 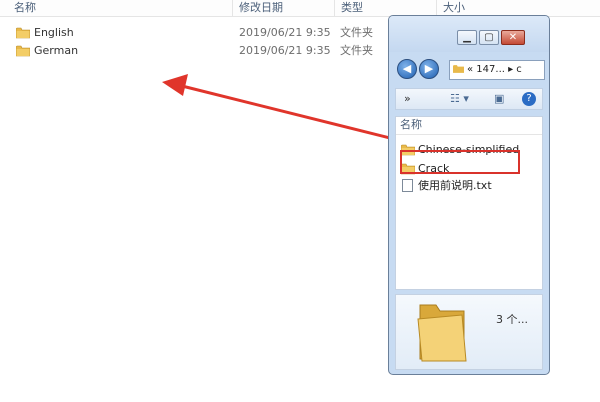 What do you see at coordinates (455, 185) in the screenshot?
I see `file-name: 使用前说明.txt` at bounding box center [455, 185].